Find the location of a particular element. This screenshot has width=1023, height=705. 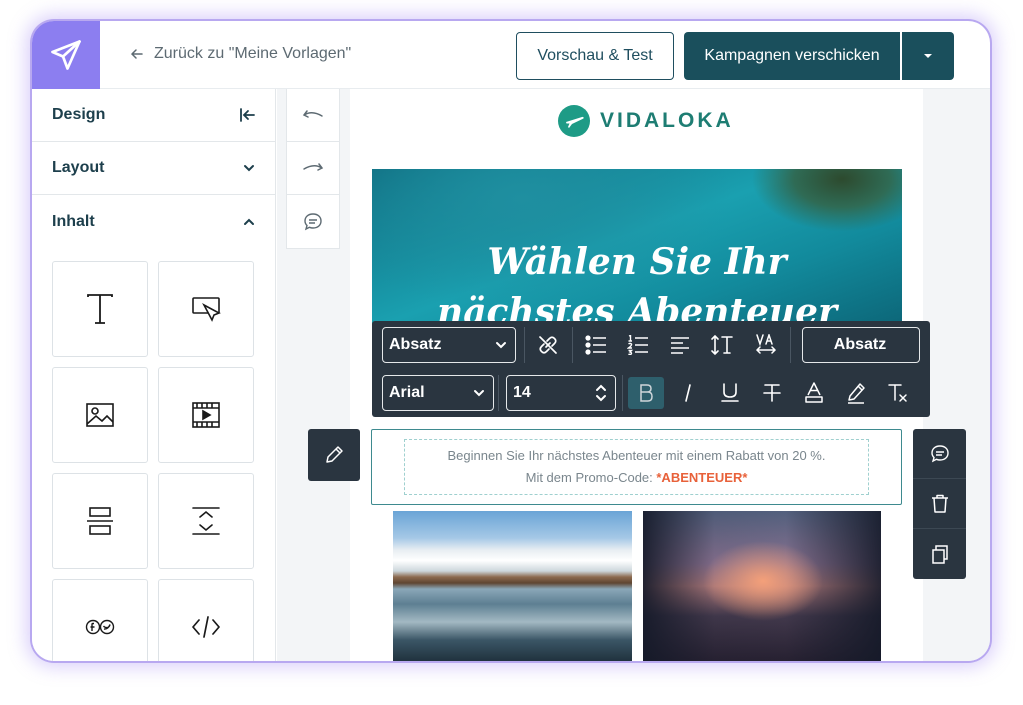

send-options-dropdown is located at coordinates (928, 56).